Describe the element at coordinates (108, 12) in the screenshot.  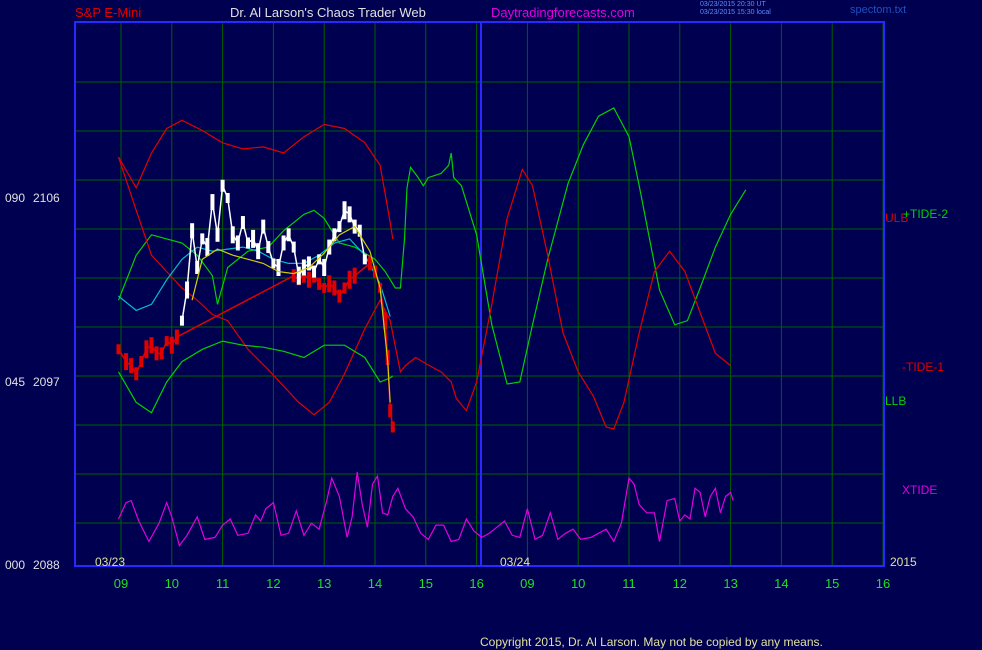
I see `instrument-label: S&P E-Mini` at that location.